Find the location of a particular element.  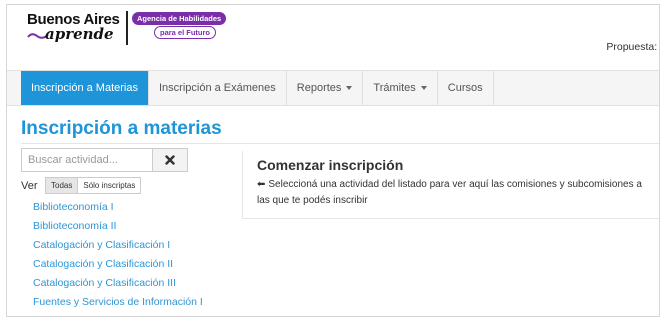

nav-inscripcion-examenes: Inscripción a Exámenes is located at coordinates (218, 88).